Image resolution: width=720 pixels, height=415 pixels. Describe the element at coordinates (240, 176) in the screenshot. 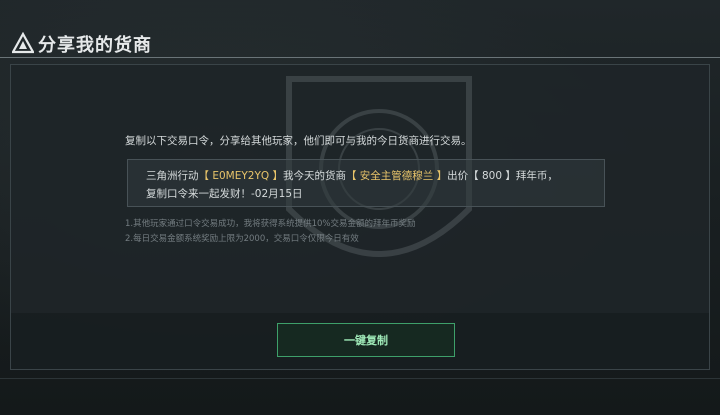

I see `trade-code-value: 【 E0MEY2YQ 】` at that location.